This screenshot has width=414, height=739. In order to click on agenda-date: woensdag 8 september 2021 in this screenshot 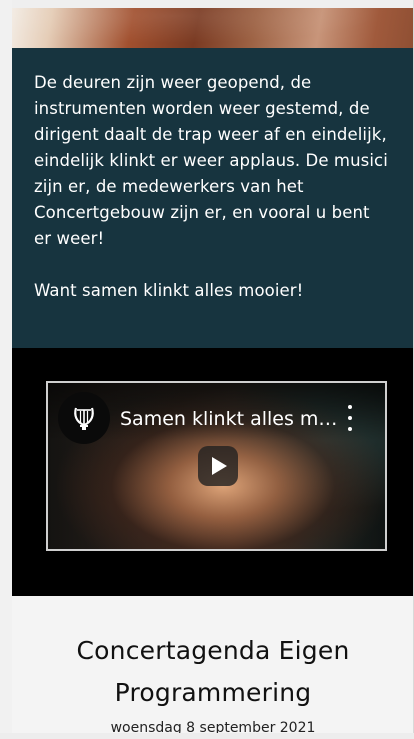, I will do `click(213, 726)`.